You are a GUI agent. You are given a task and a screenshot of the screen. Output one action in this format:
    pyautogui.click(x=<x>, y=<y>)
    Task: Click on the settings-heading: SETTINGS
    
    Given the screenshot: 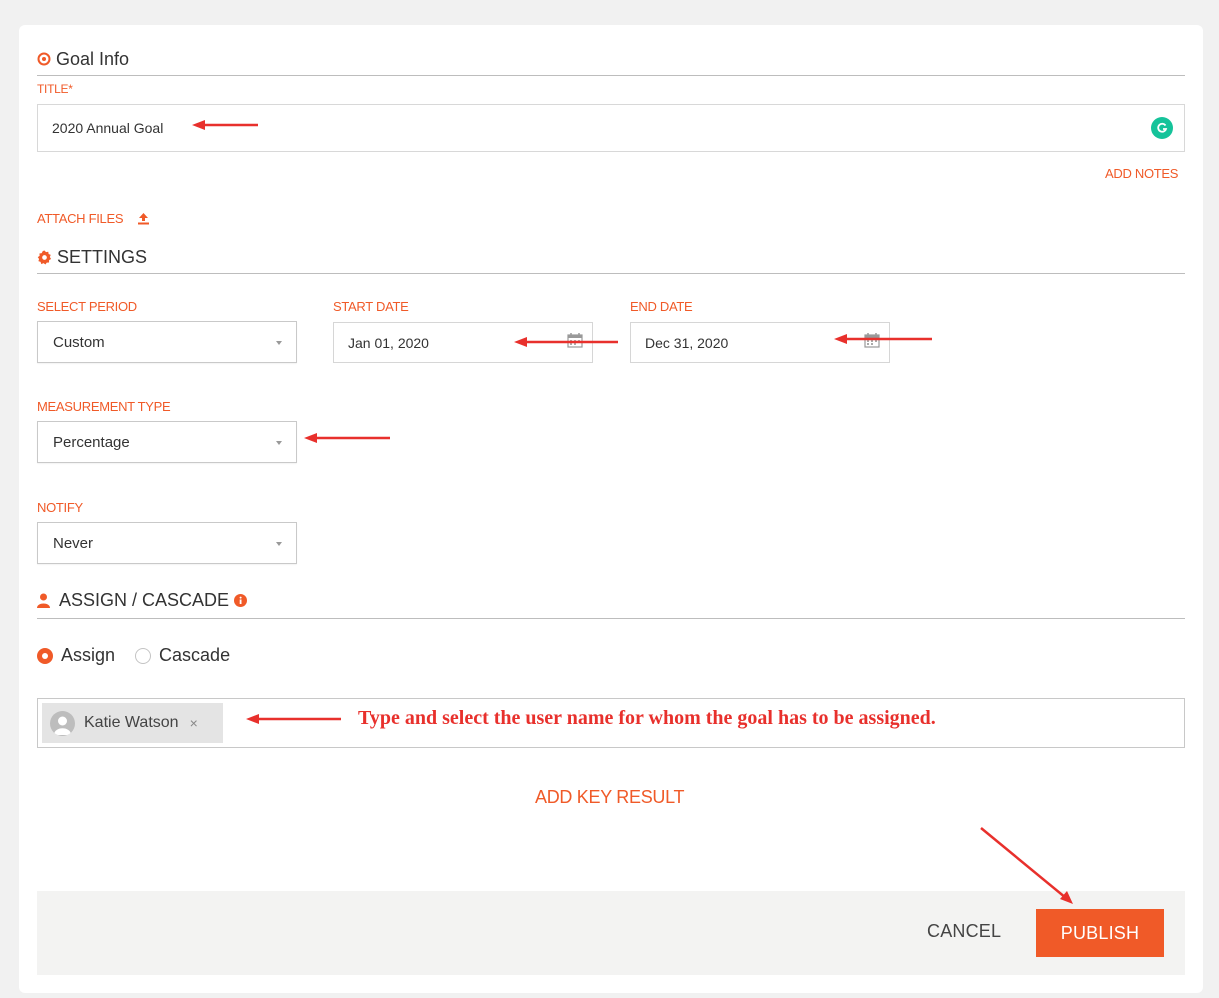 What is the action you would take?
    pyautogui.click(x=611, y=257)
    